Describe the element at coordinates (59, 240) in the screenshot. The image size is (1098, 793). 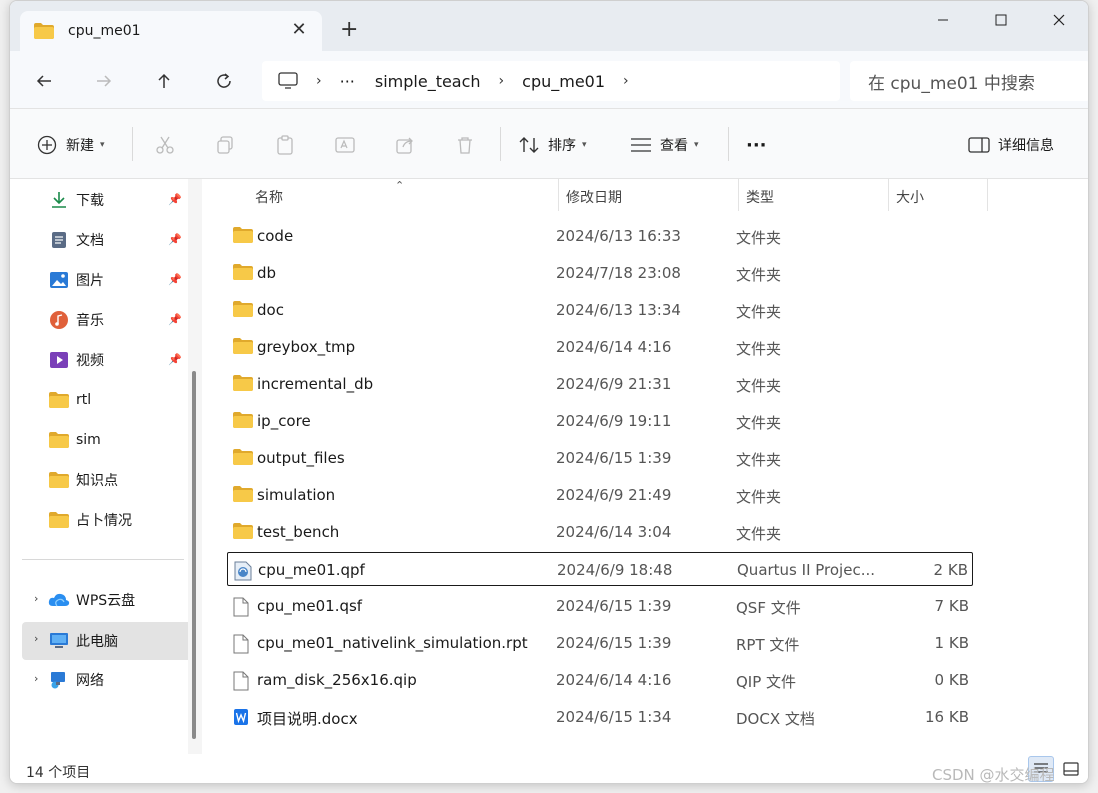
I see `documents-icon` at that location.